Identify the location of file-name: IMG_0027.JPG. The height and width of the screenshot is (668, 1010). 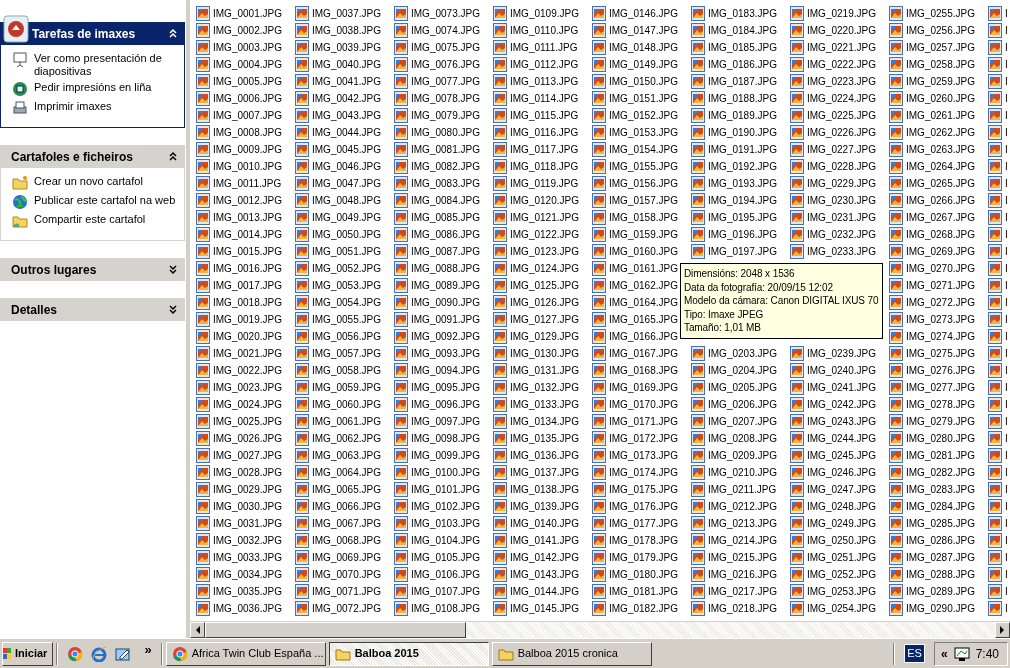
(247, 455).